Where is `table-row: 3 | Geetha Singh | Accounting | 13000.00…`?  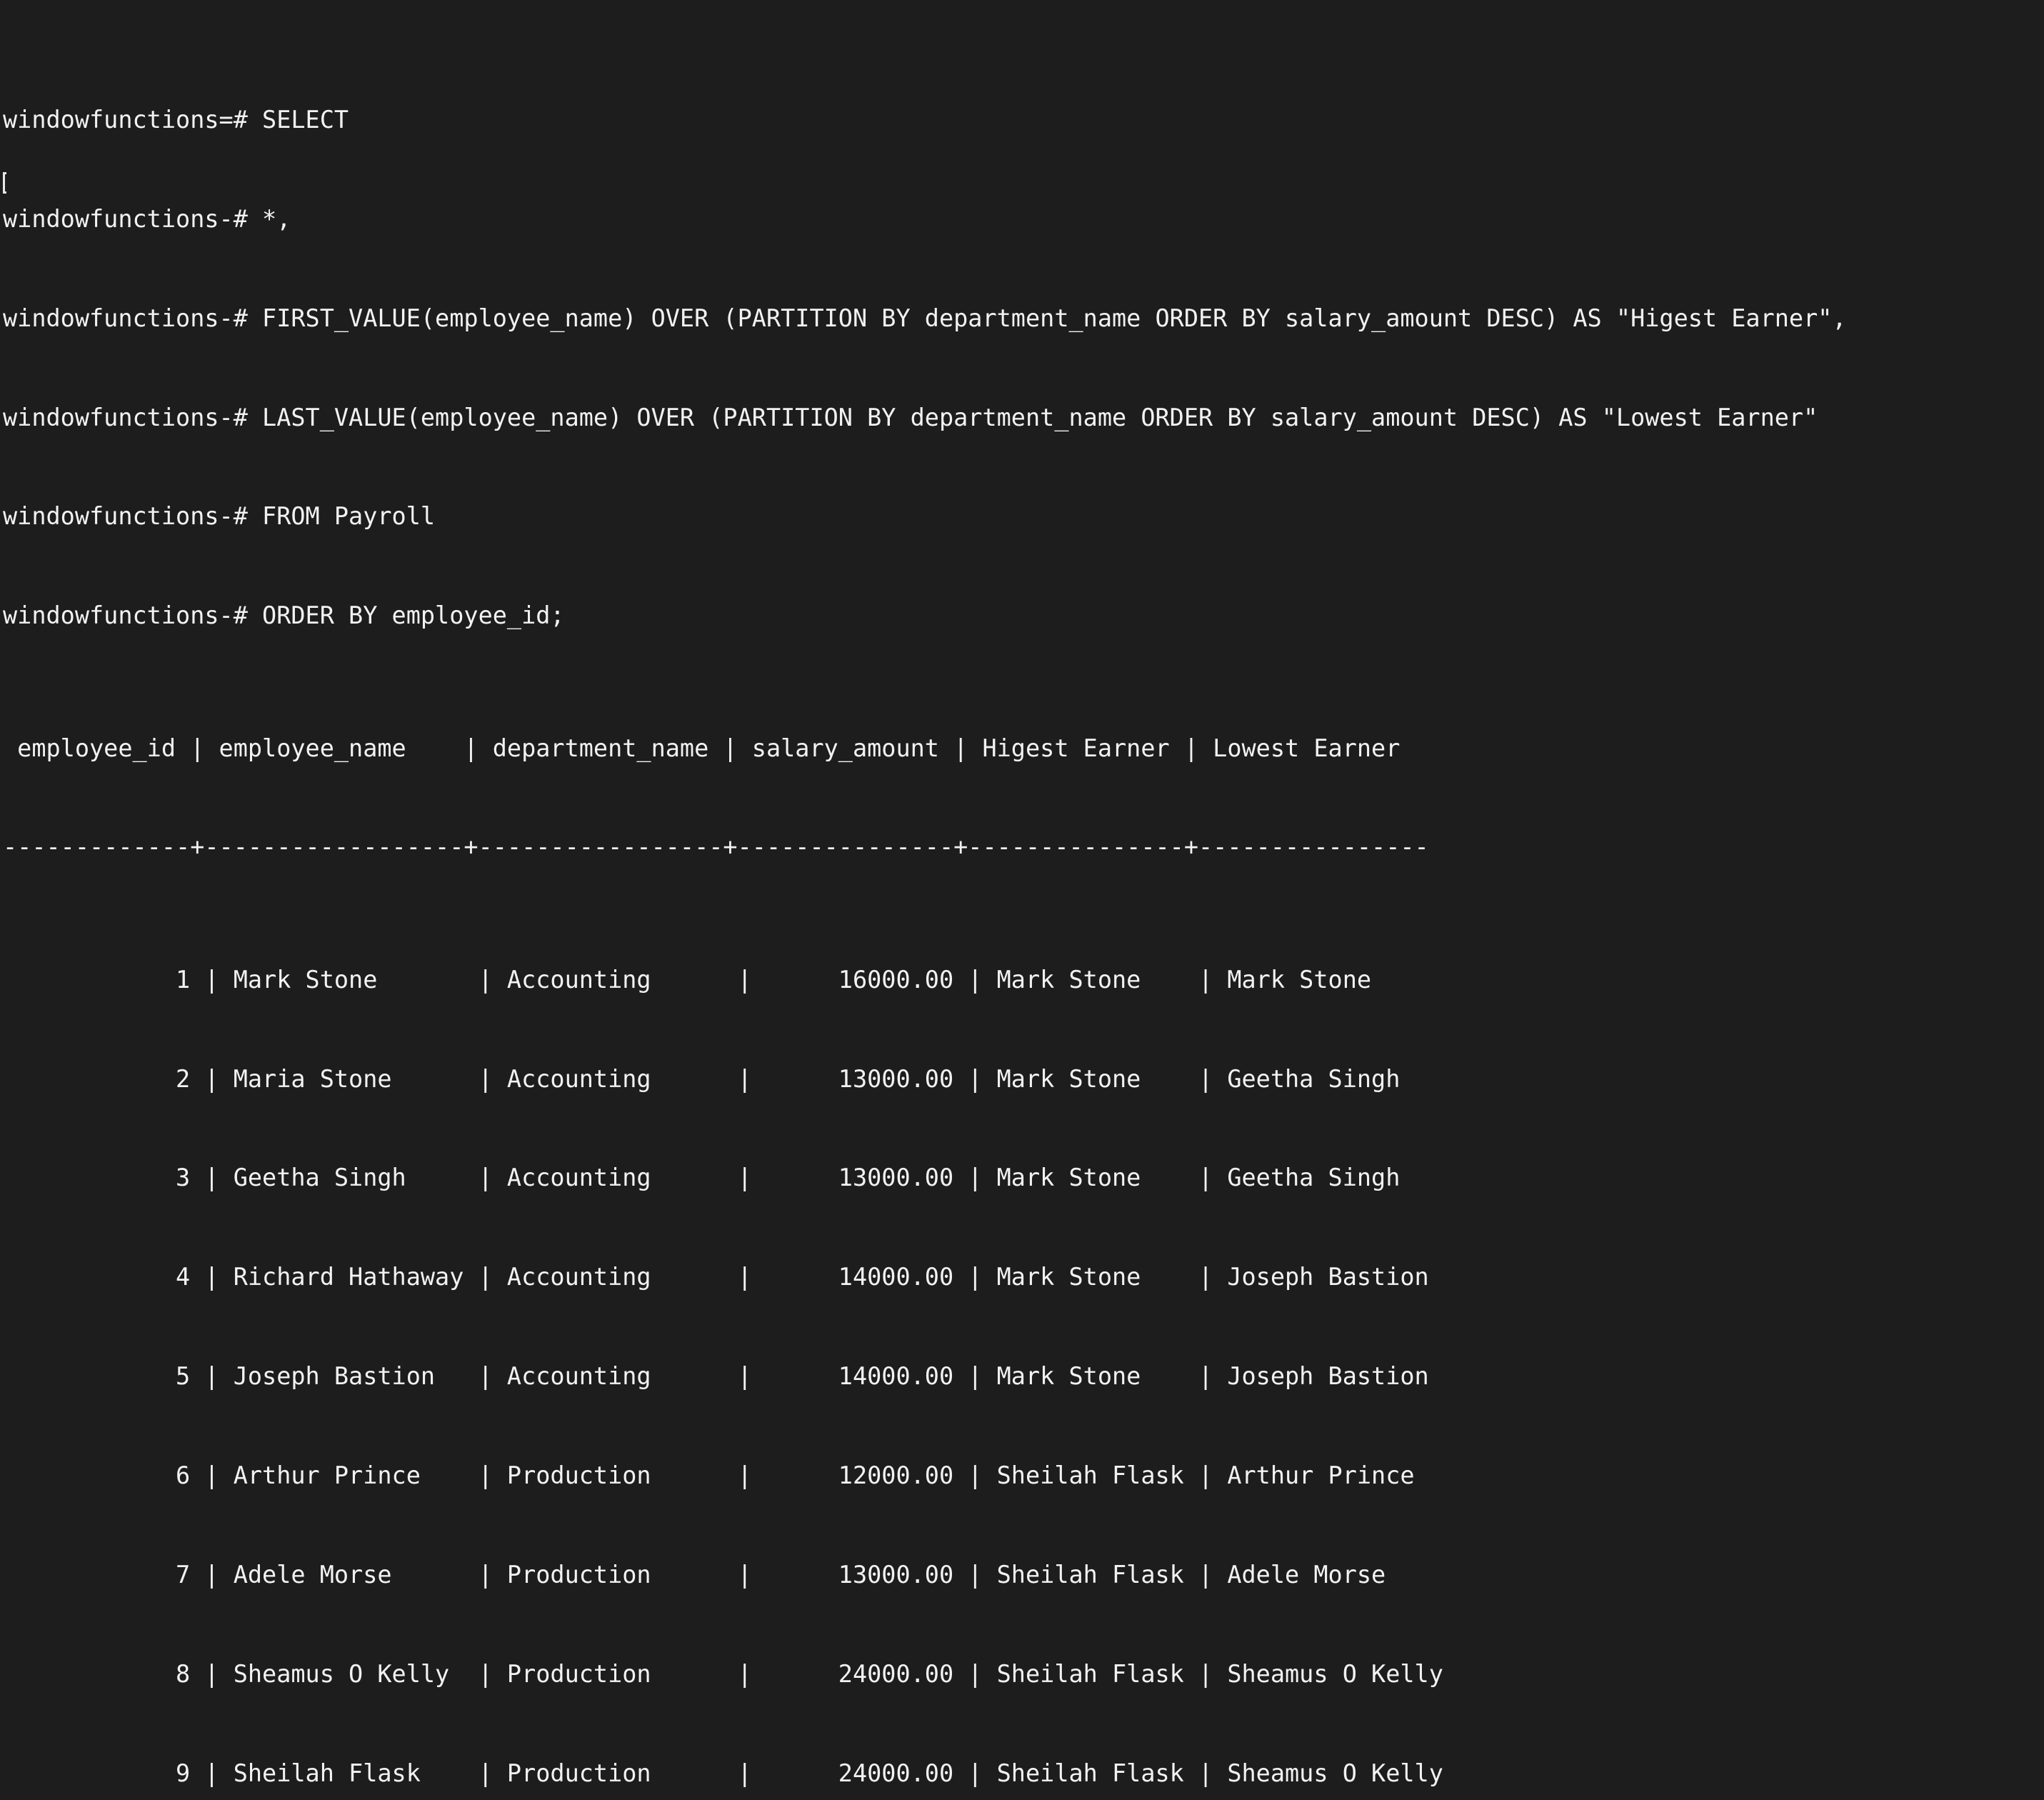 table-row: 3 | Geetha Singh | Accounting | 13000.00… is located at coordinates (730, 1178).